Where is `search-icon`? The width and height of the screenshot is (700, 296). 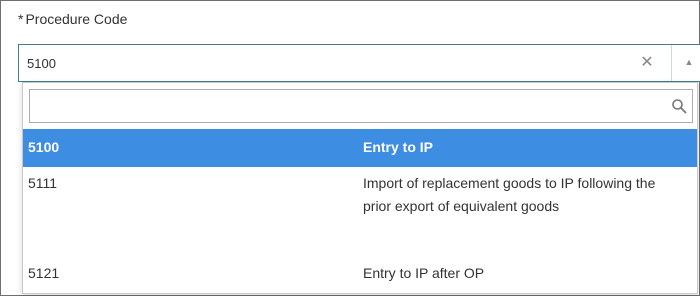
search-icon is located at coordinates (679, 106).